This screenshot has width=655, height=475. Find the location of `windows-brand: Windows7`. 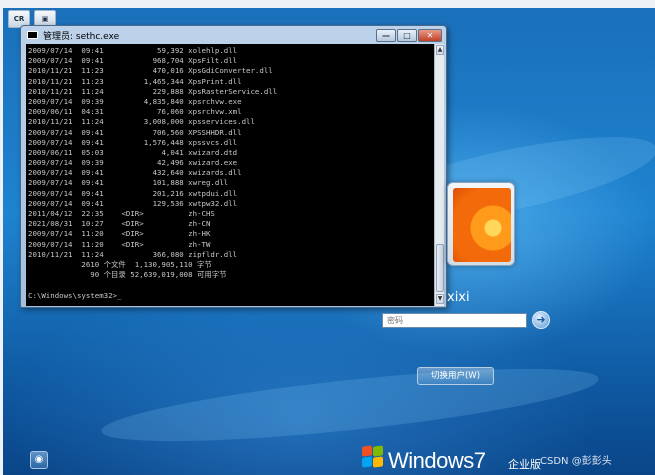

windows-brand: Windows7 is located at coordinates (437, 461).